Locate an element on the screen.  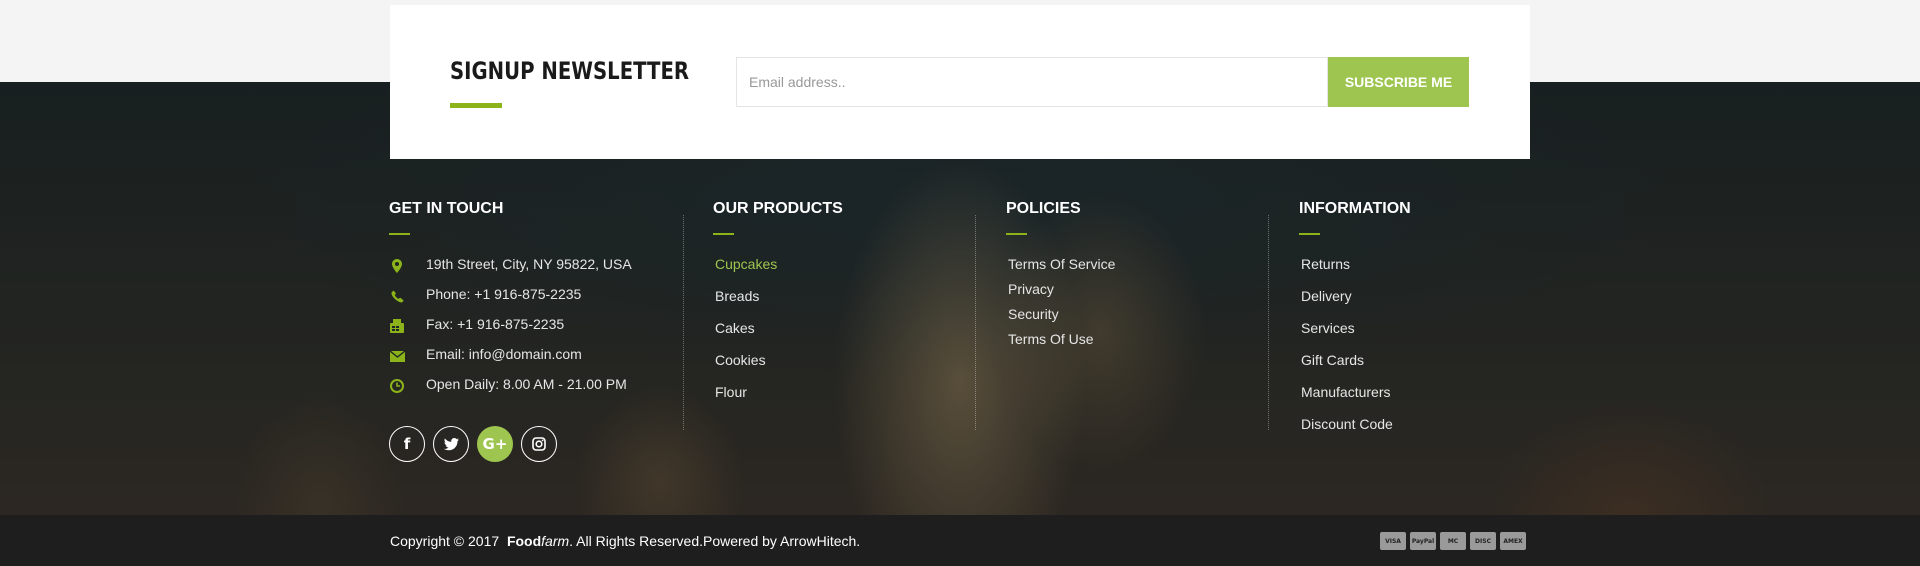
policy-link-privacy: Privacy is located at coordinates (1061, 293).